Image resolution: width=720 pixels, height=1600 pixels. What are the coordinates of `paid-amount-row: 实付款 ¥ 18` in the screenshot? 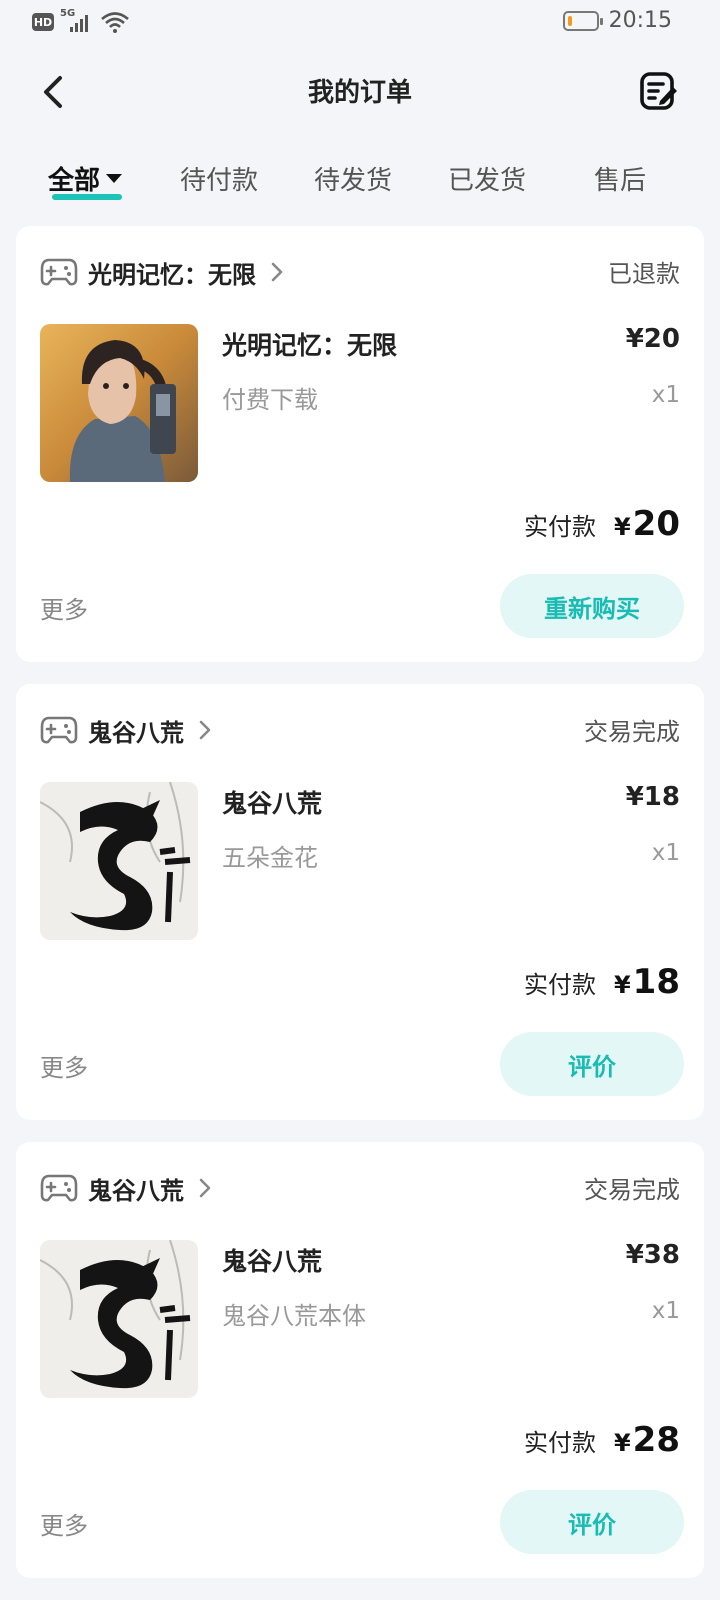 It's located at (602, 982).